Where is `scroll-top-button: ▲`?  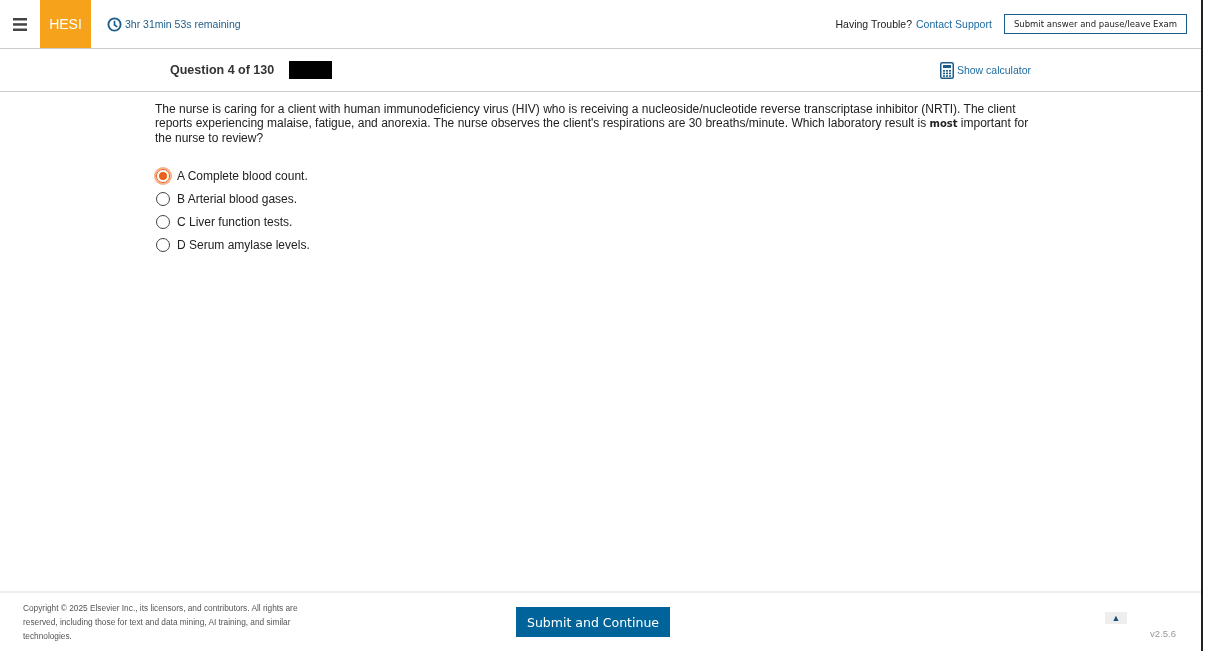 scroll-top-button: ▲ is located at coordinates (1116, 617).